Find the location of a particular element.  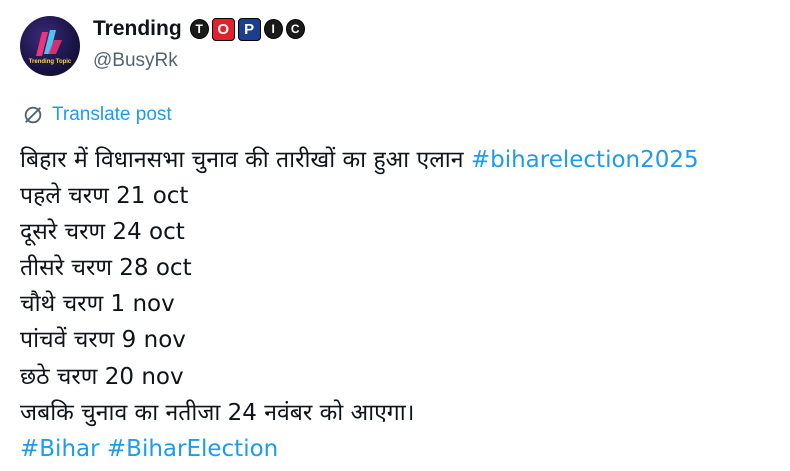

author-display-name: Trending is located at coordinates (137, 29).